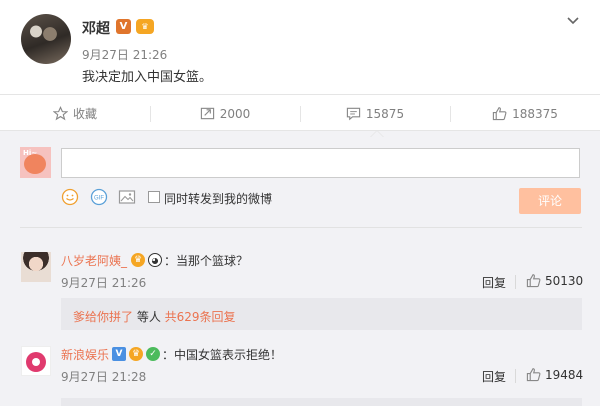 This screenshot has width=600, height=406. I want to click on my-avatar: Hi~, so click(35, 162).